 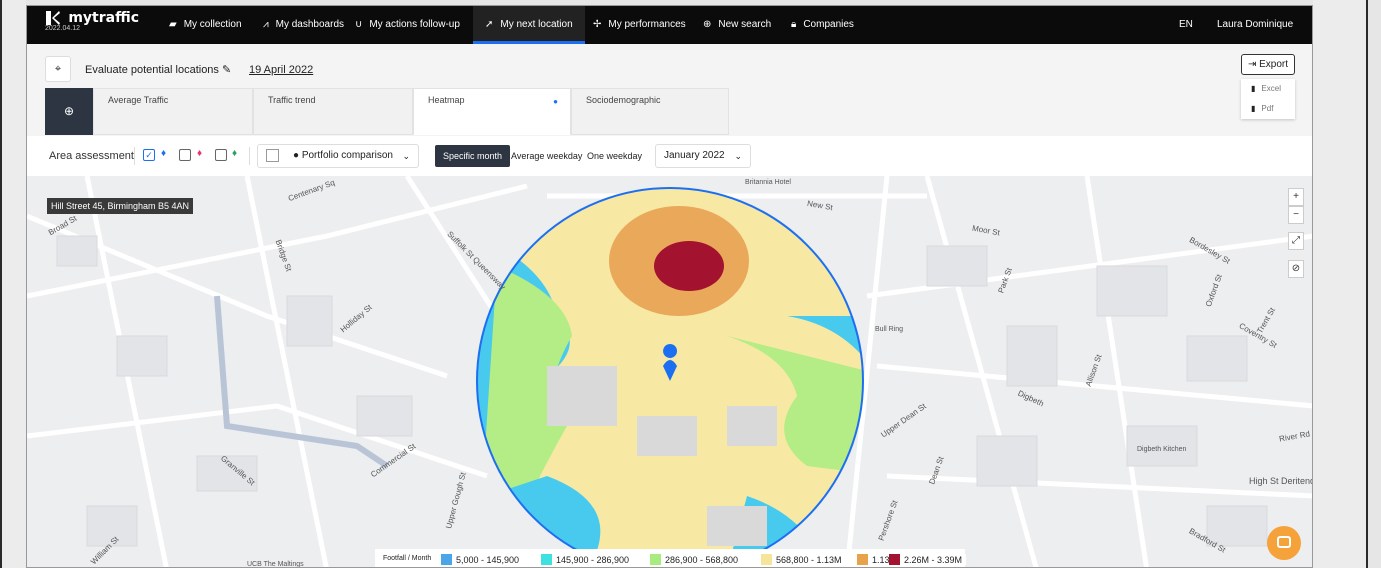 I want to click on street-label: Digbeth Kitchen, so click(x=1162, y=449).